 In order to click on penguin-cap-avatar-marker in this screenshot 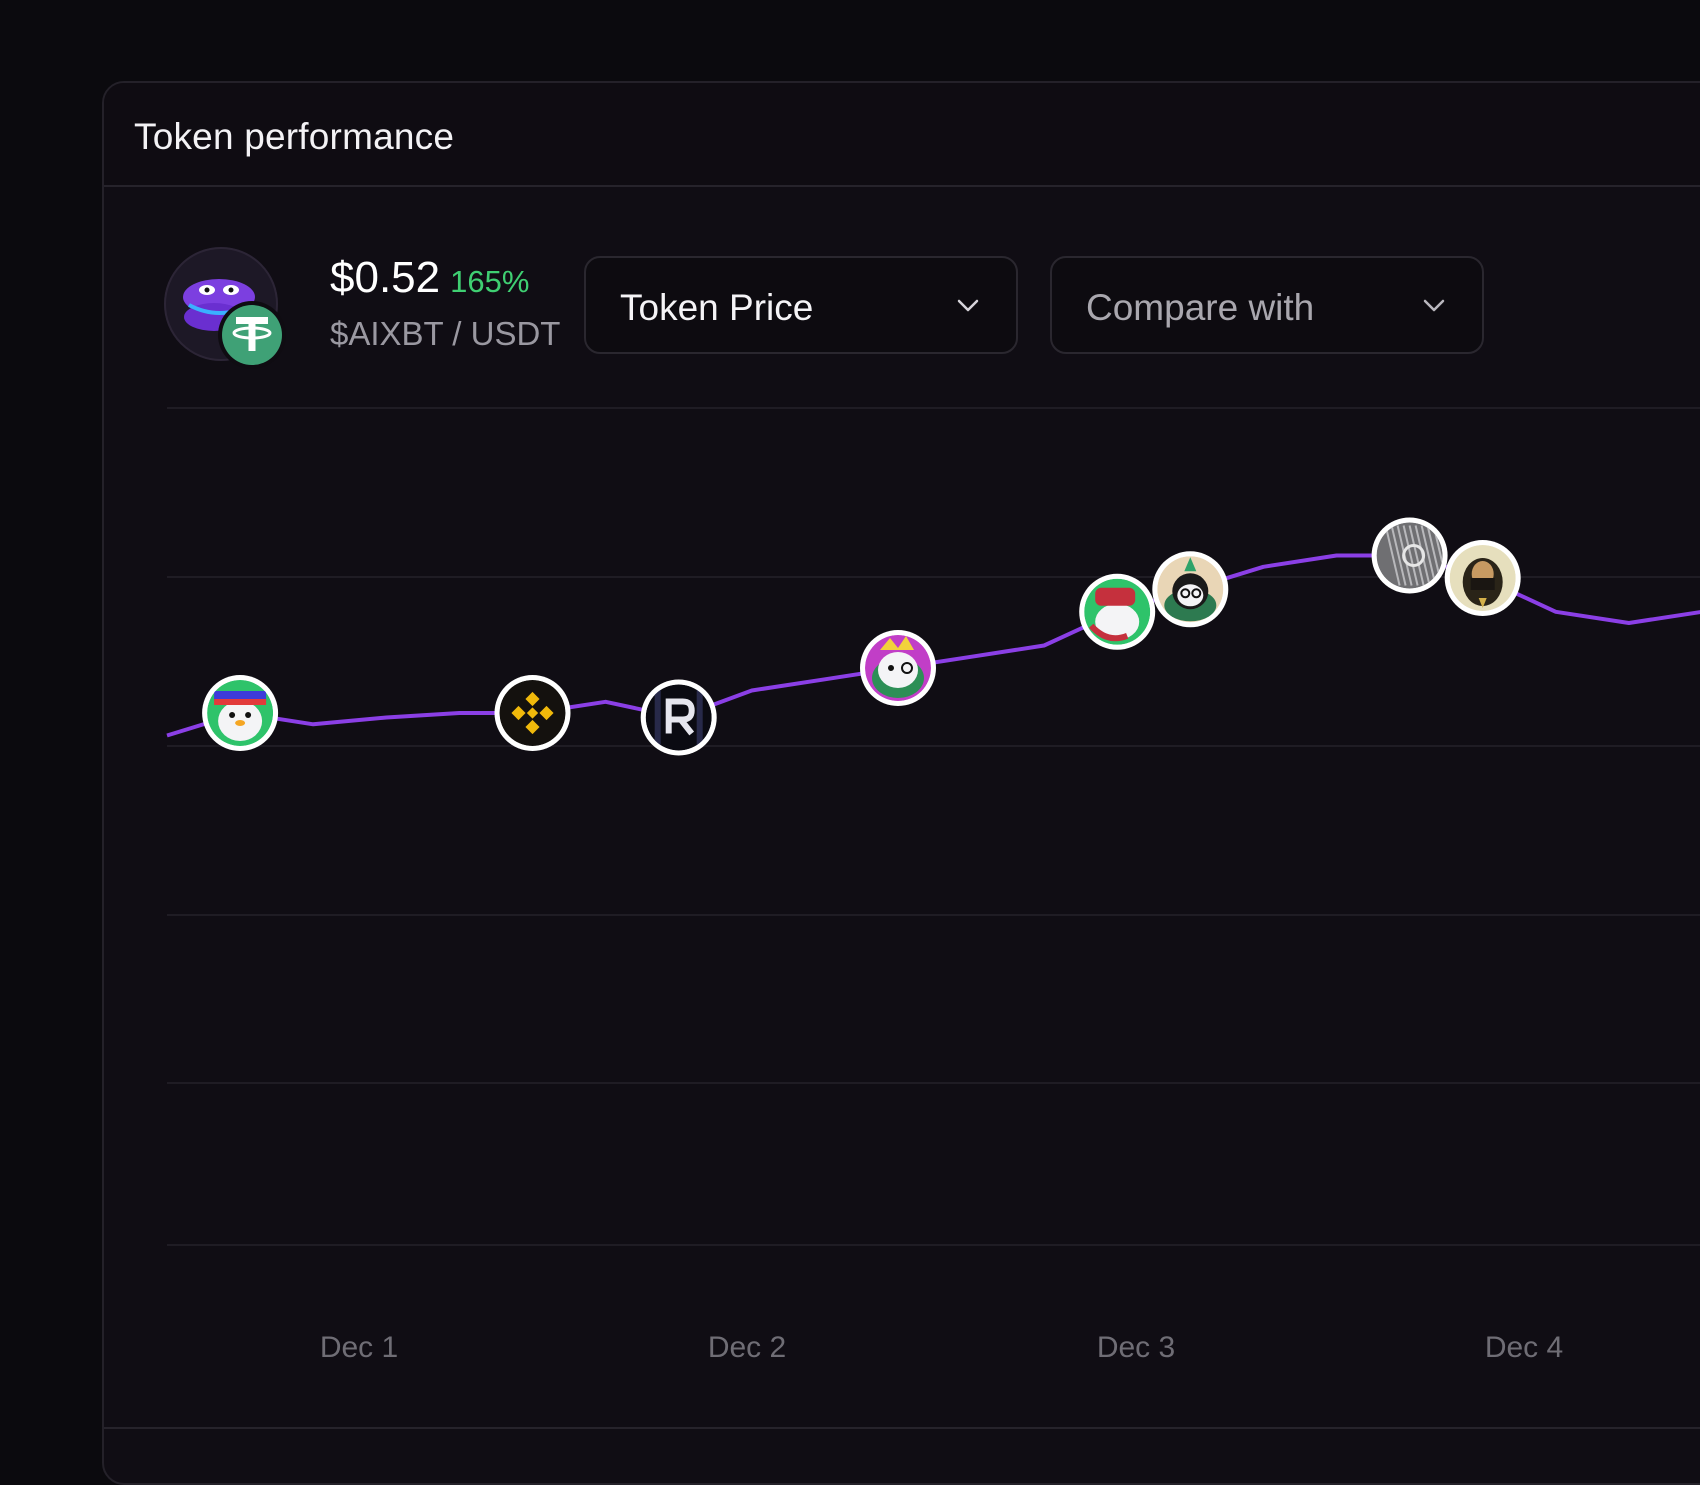, I will do `click(1117, 611)`.